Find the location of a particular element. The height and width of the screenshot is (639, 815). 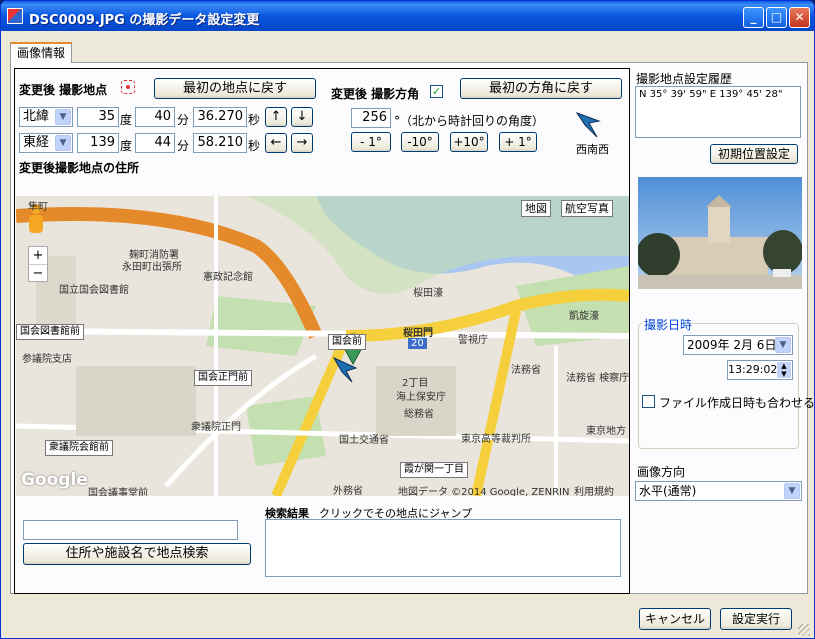

longitude-minutes-input: 44 is located at coordinates (155, 143).